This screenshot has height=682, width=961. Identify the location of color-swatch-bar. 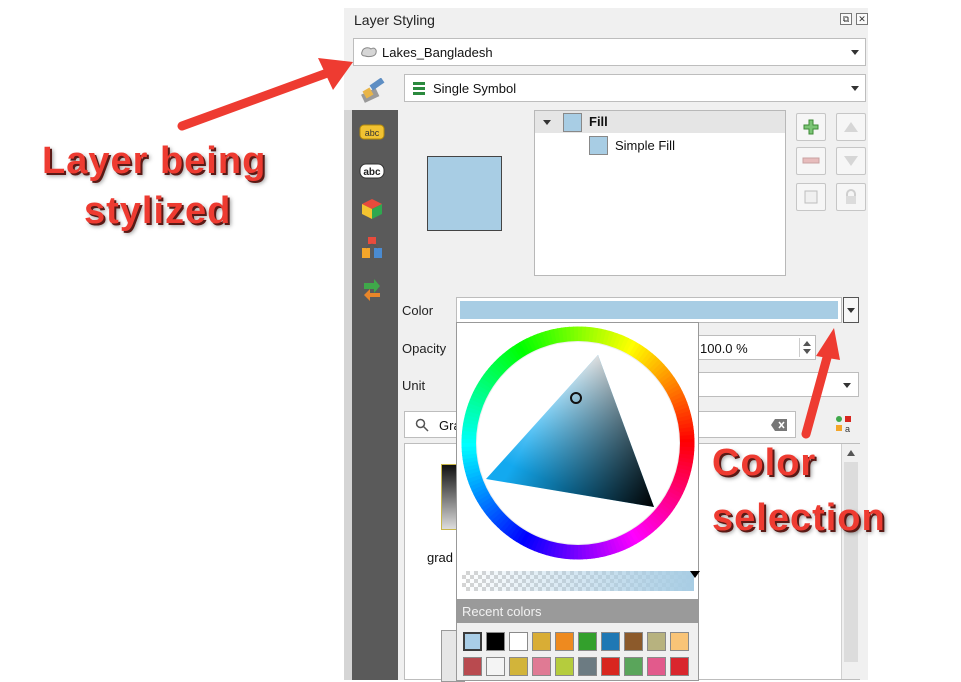
(649, 310).